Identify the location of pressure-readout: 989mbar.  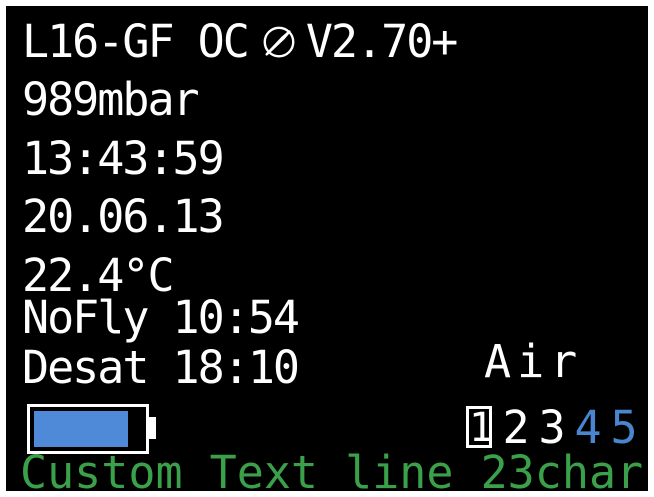
(111, 99).